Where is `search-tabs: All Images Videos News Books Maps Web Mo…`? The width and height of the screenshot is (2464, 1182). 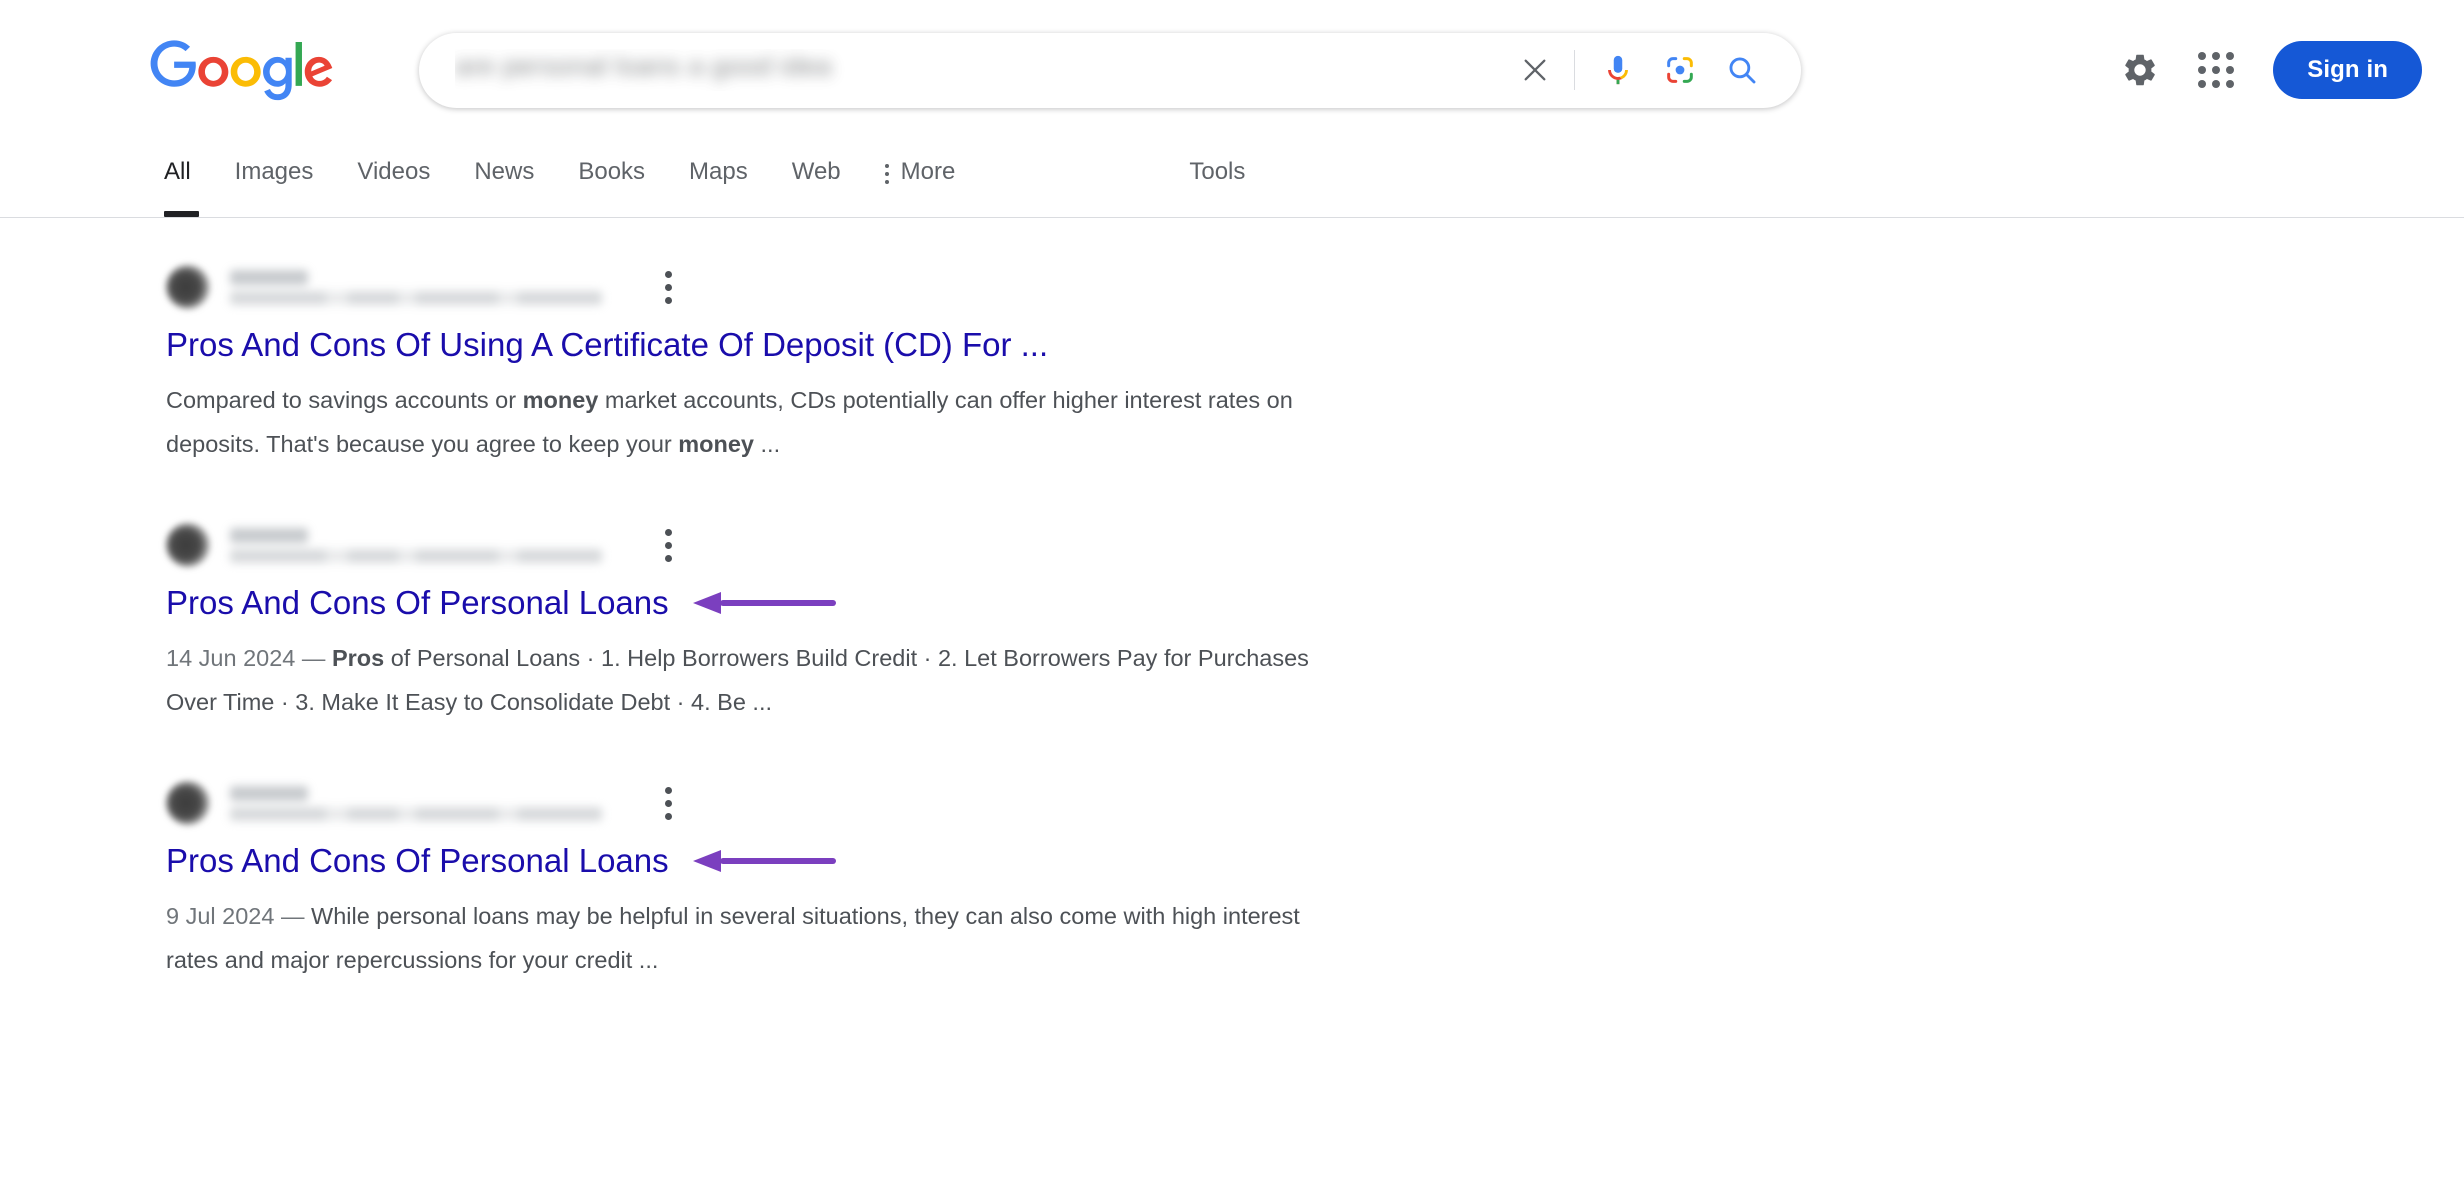
search-tabs: All Images Videos News Books Maps Web Mo… is located at coordinates (563, 178).